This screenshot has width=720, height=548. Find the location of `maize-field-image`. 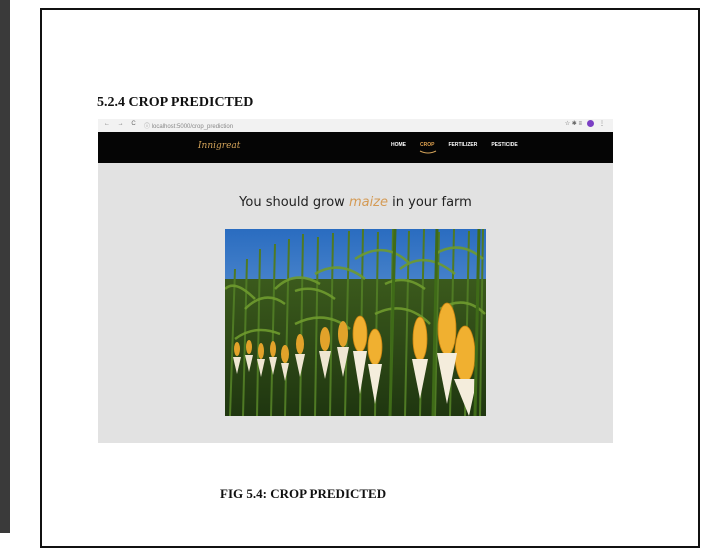

maize-field-image is located at coordinates (355, 322).